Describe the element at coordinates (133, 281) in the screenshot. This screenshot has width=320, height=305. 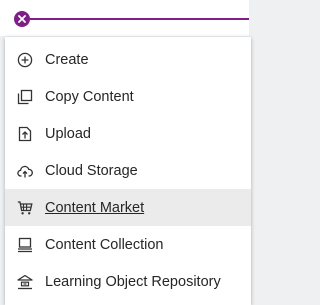
I see `menu-item-label: Learning Object Repository` at that location.